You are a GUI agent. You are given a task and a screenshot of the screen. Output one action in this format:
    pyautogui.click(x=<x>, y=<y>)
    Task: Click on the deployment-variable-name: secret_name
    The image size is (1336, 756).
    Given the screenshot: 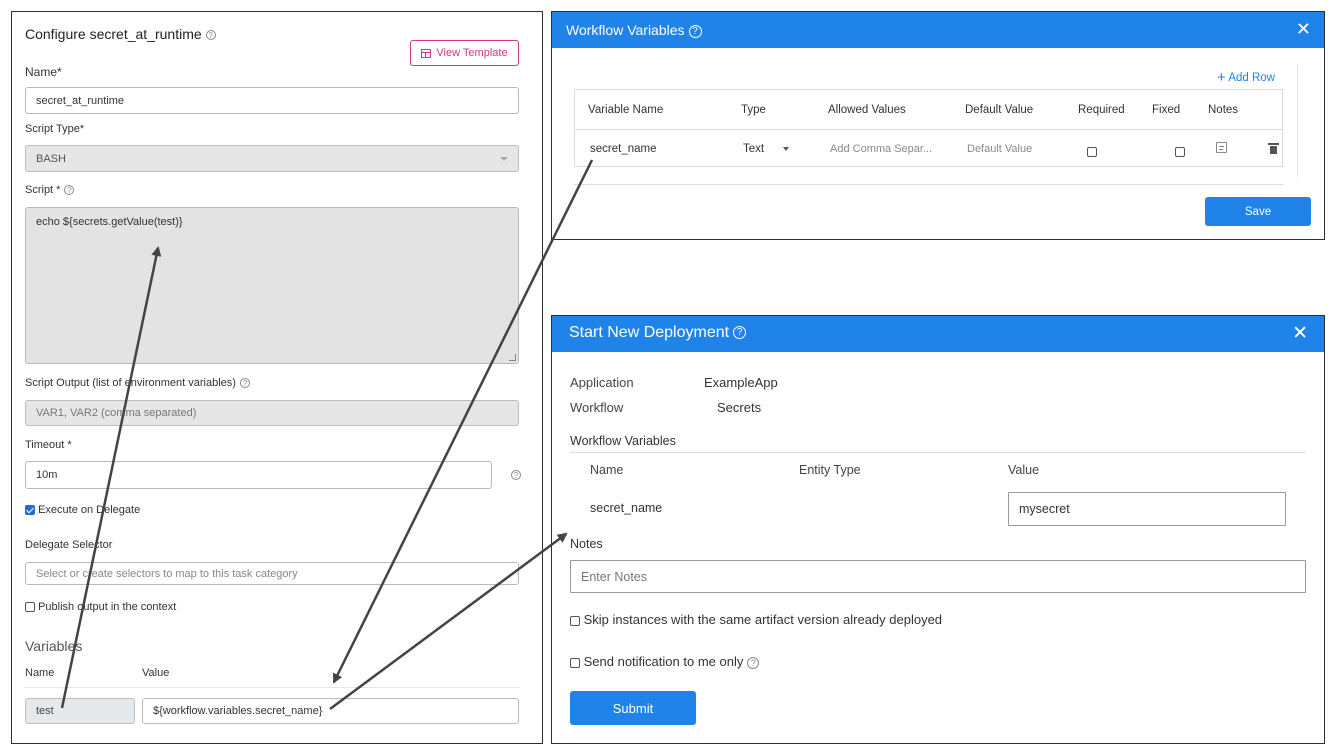 What is the action you would take?
    pyautogui.click(x=626, y=508)
    